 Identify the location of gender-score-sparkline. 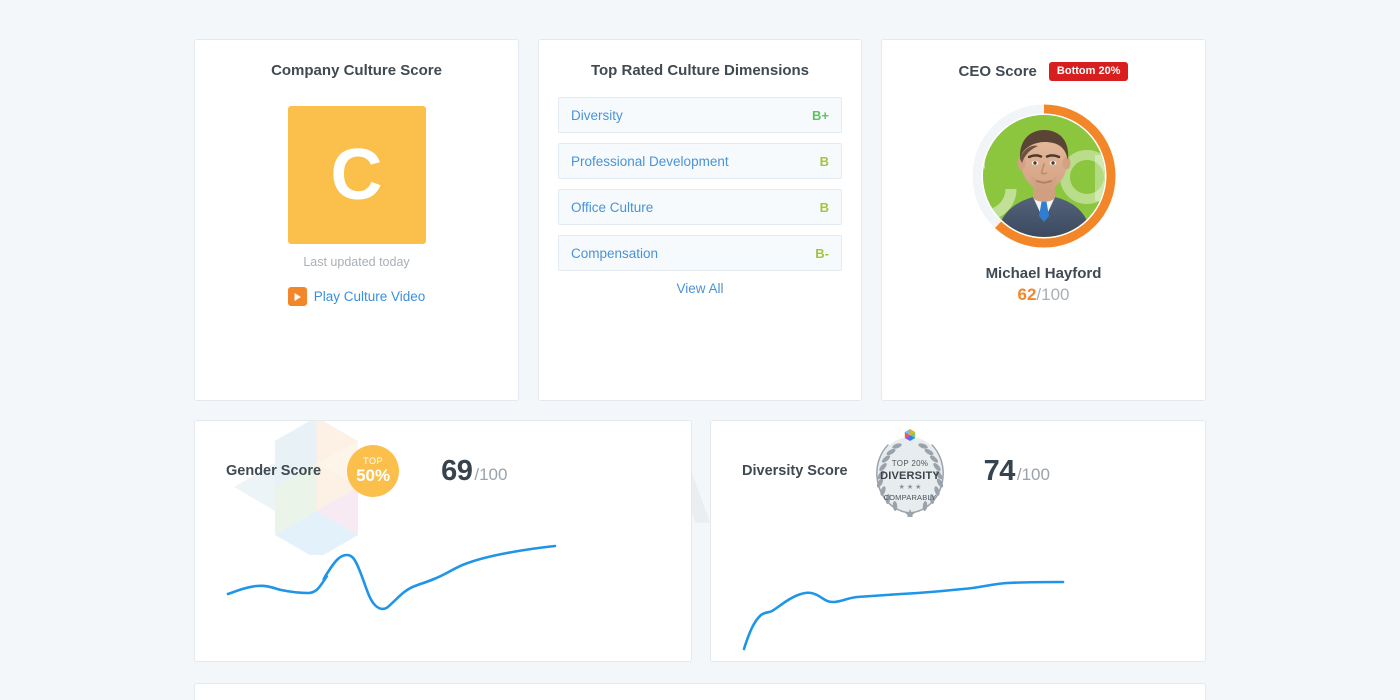
(391, 577).